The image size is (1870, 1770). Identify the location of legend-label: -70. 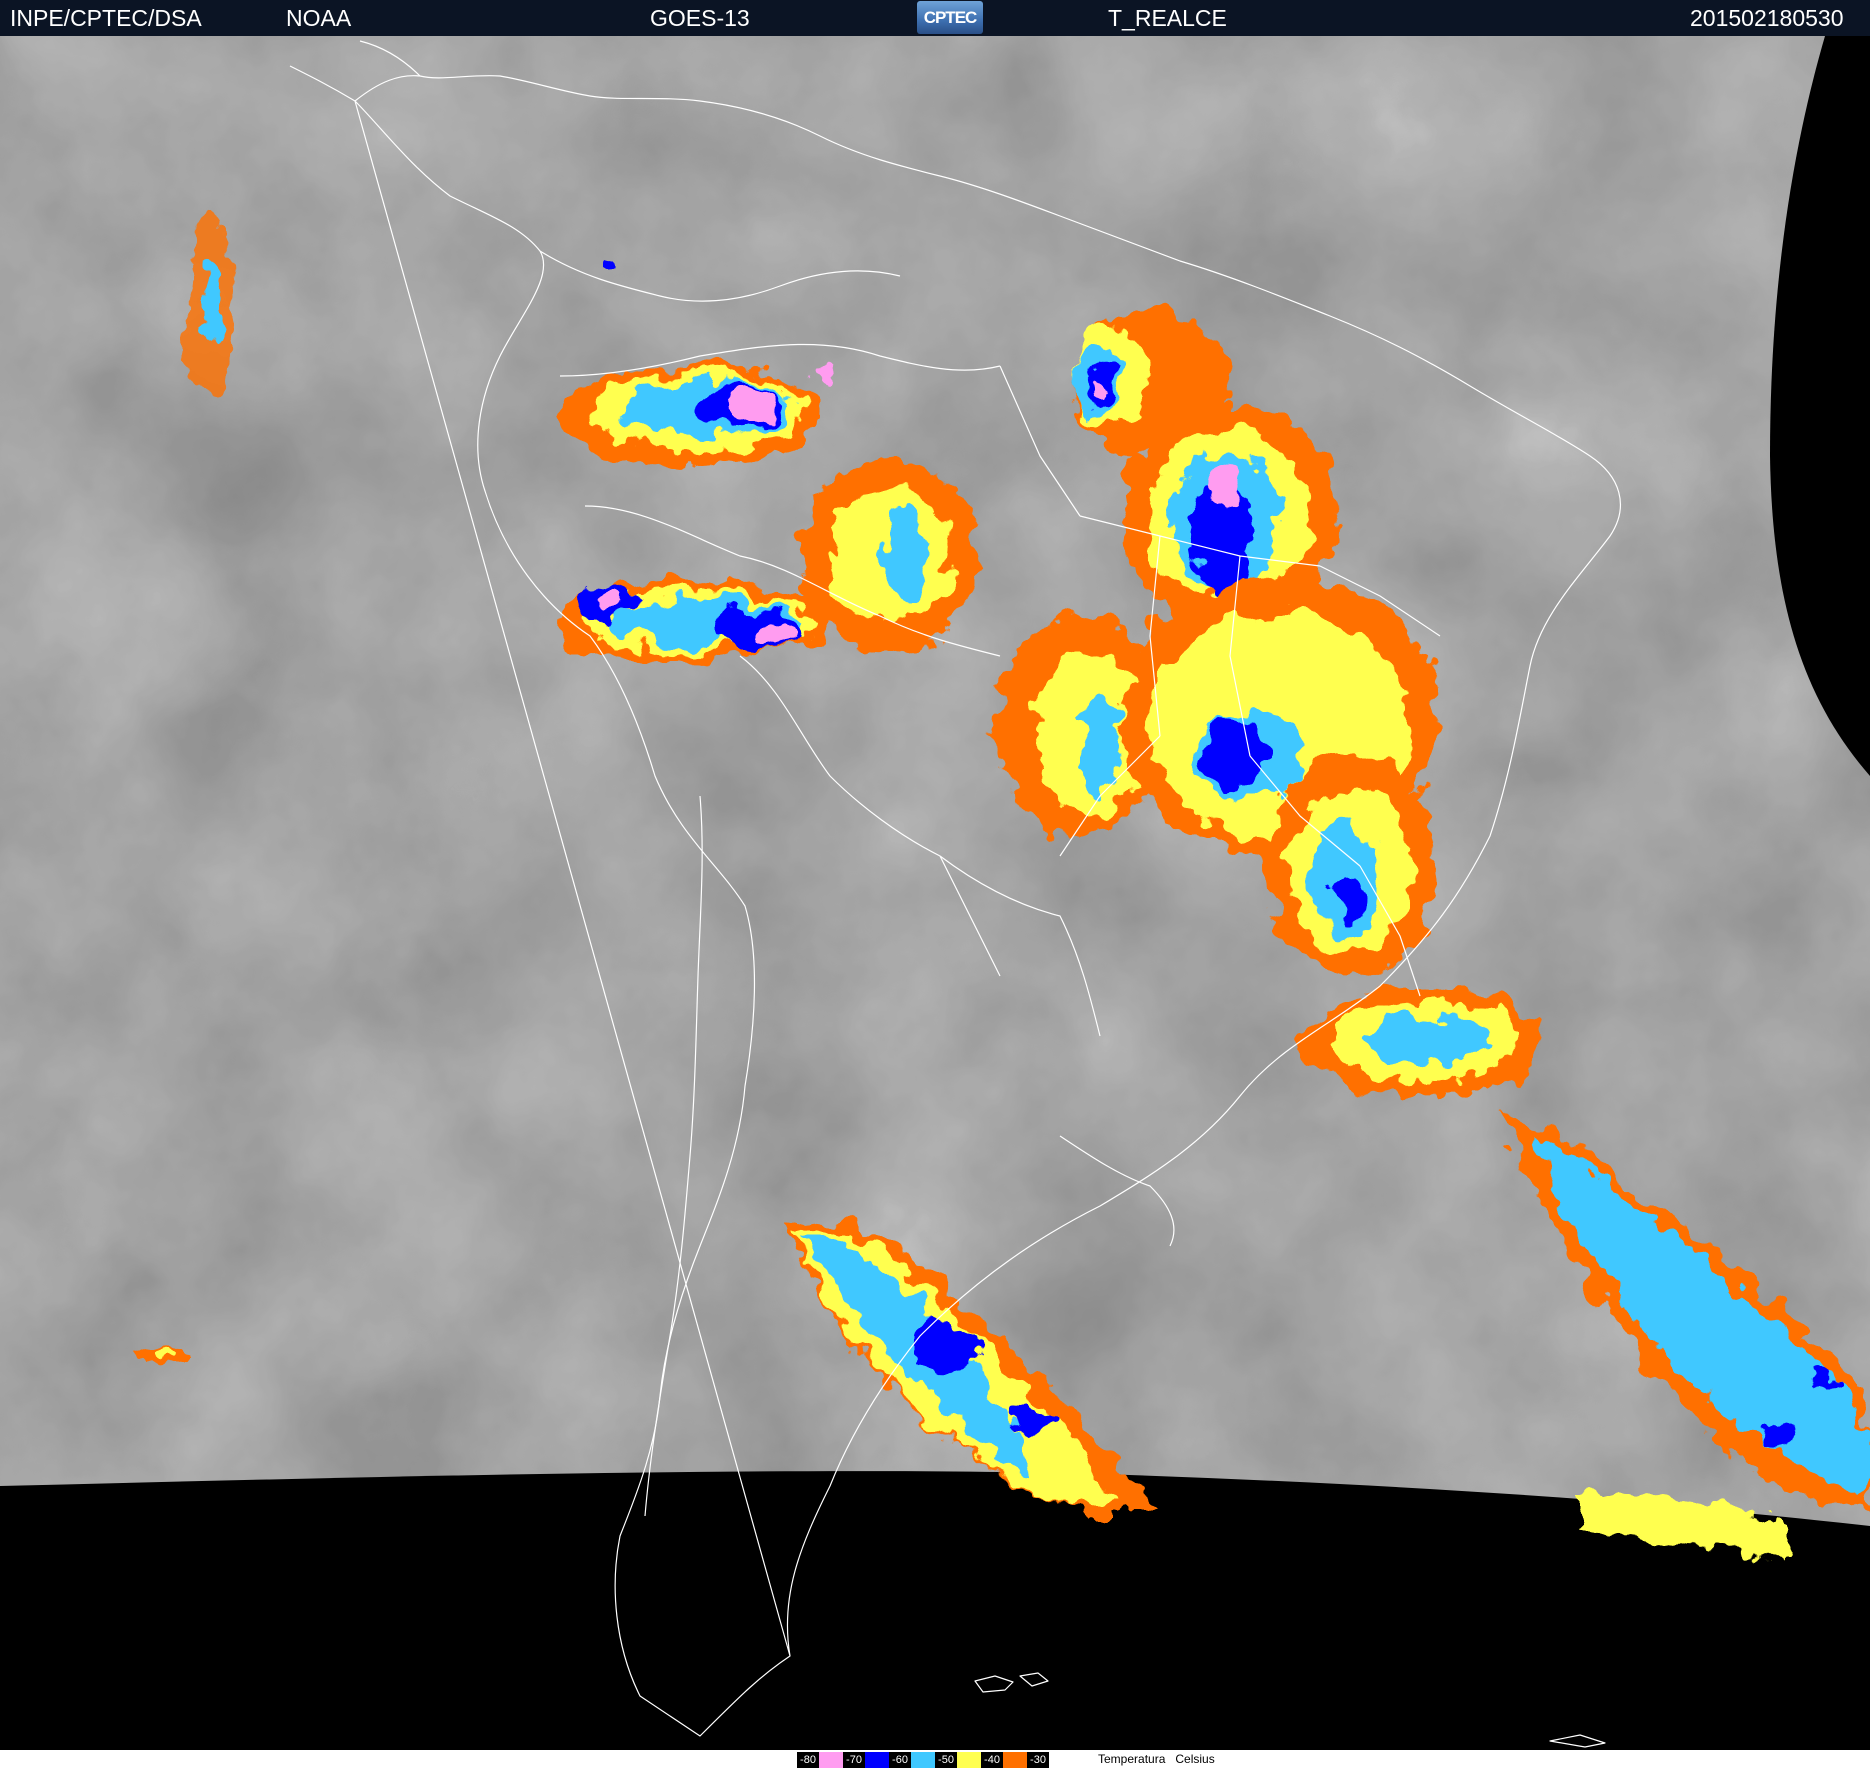
(854, 1760).